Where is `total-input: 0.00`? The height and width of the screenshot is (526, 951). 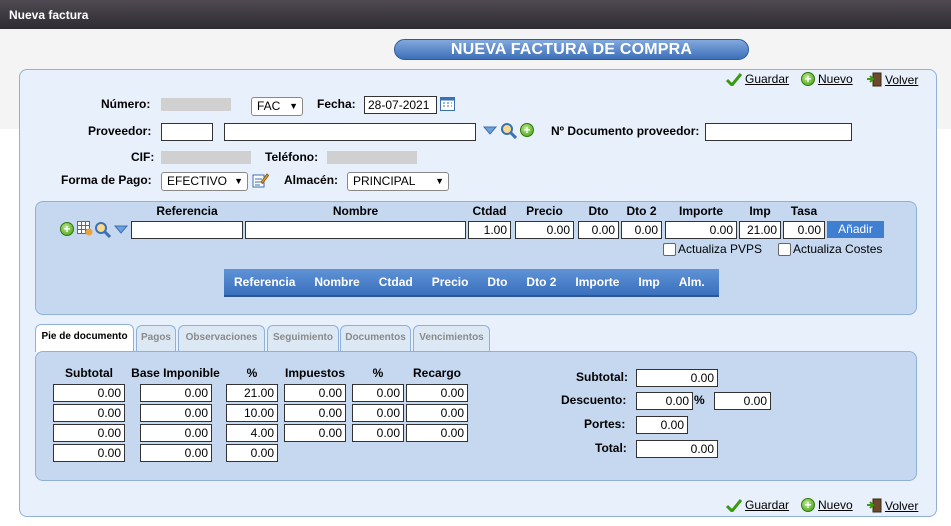
total-input: 0.00 is located at coordinates (677, 449).